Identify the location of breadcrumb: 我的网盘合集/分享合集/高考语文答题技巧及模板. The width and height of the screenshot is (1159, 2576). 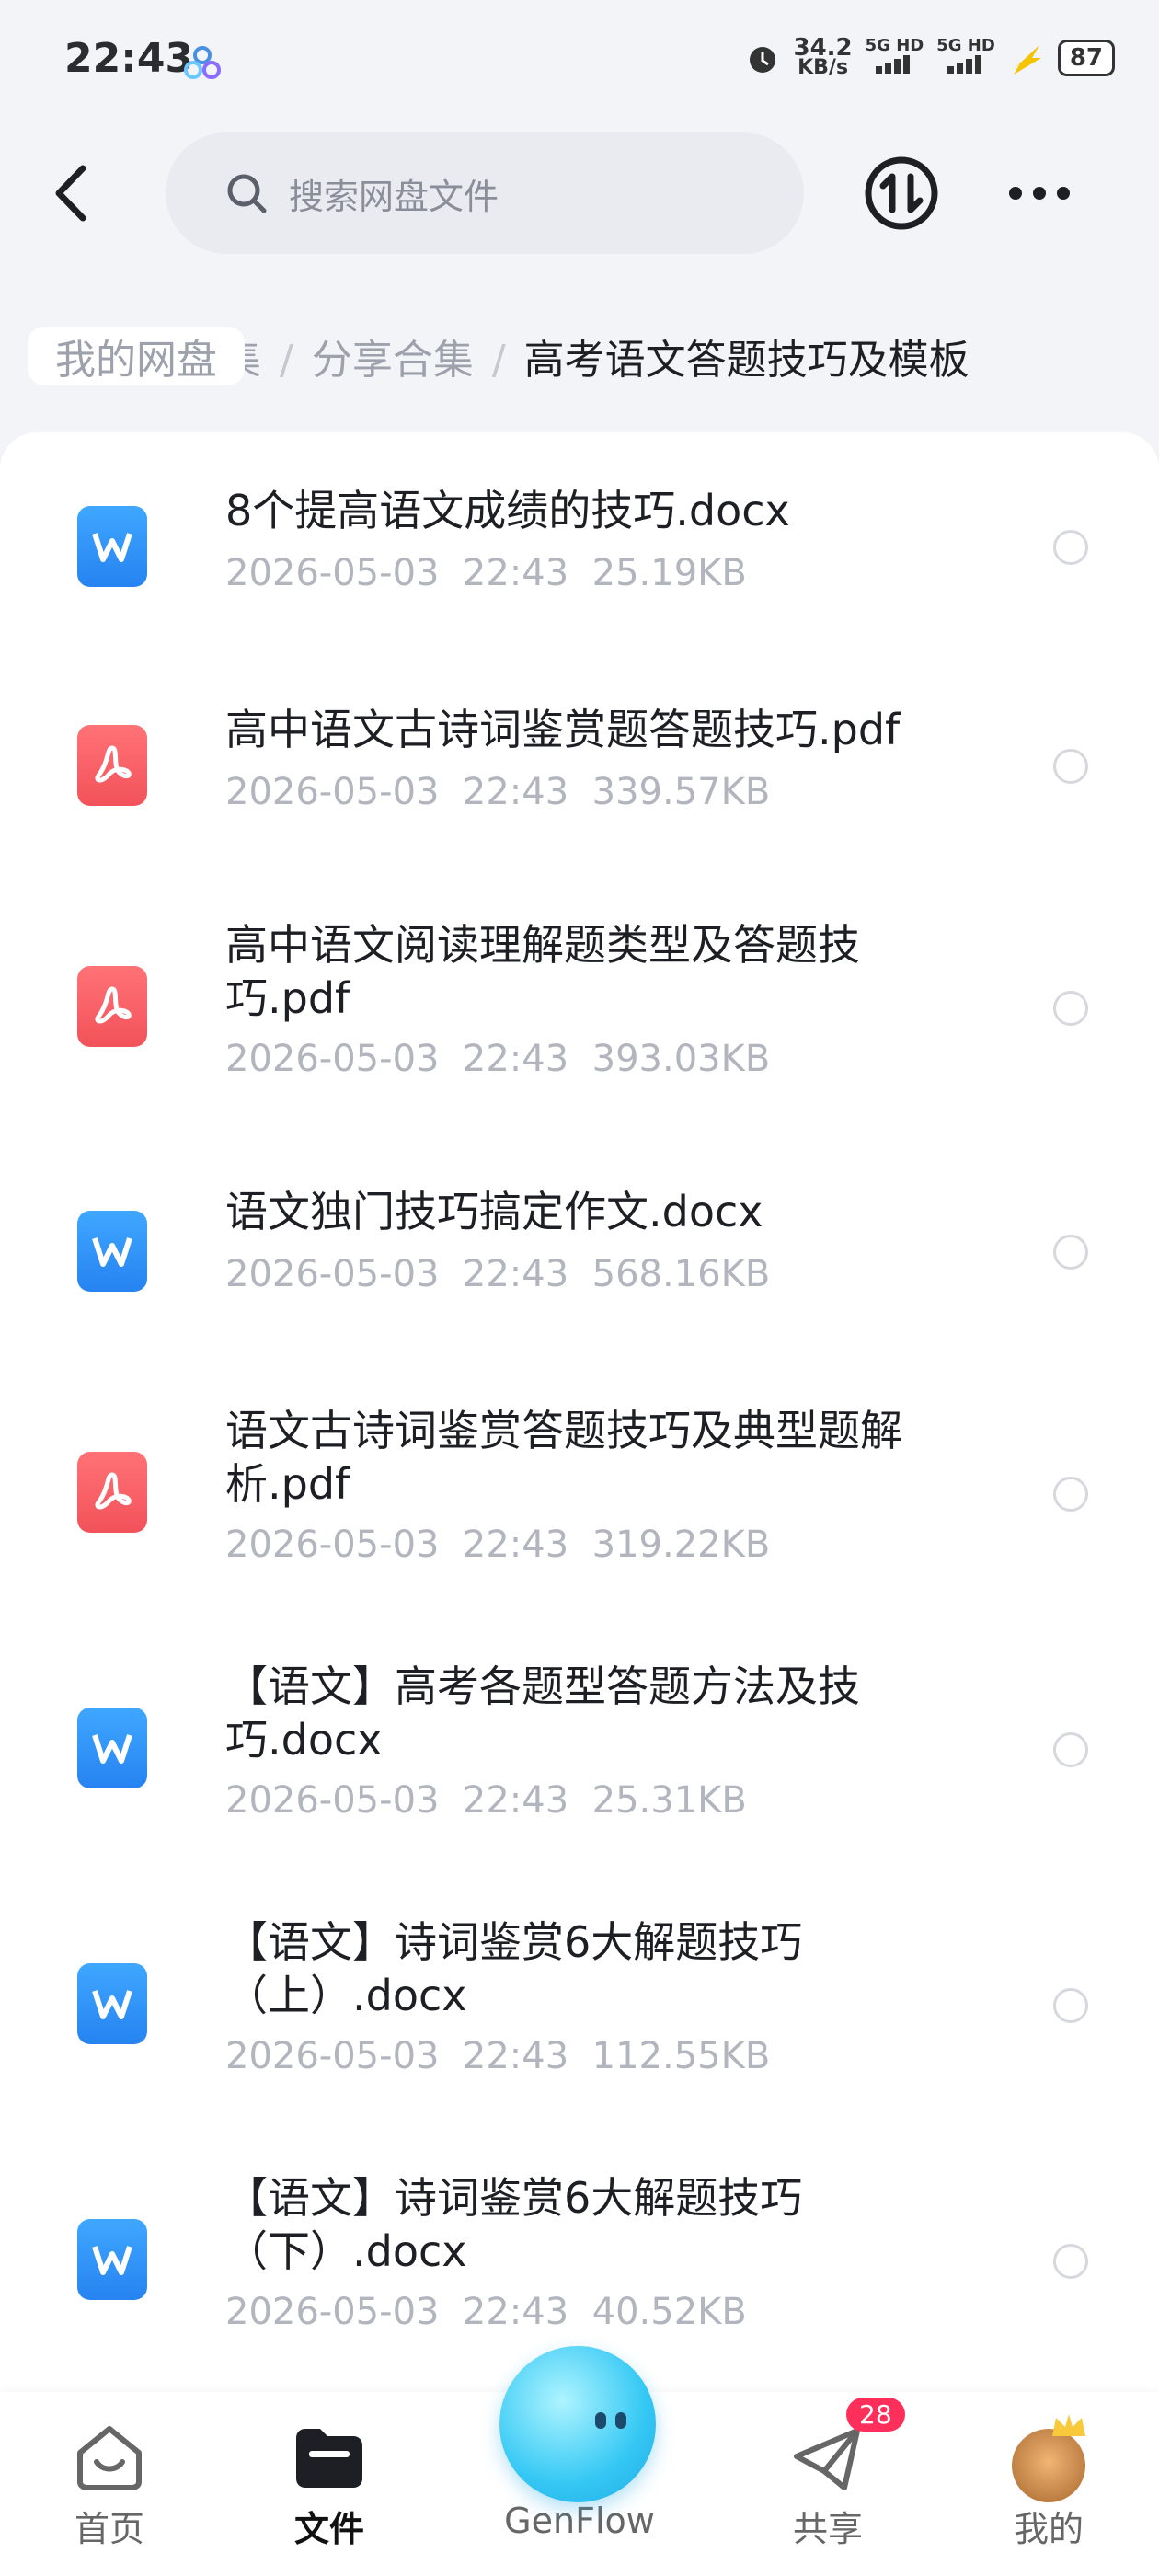
(593, 359).